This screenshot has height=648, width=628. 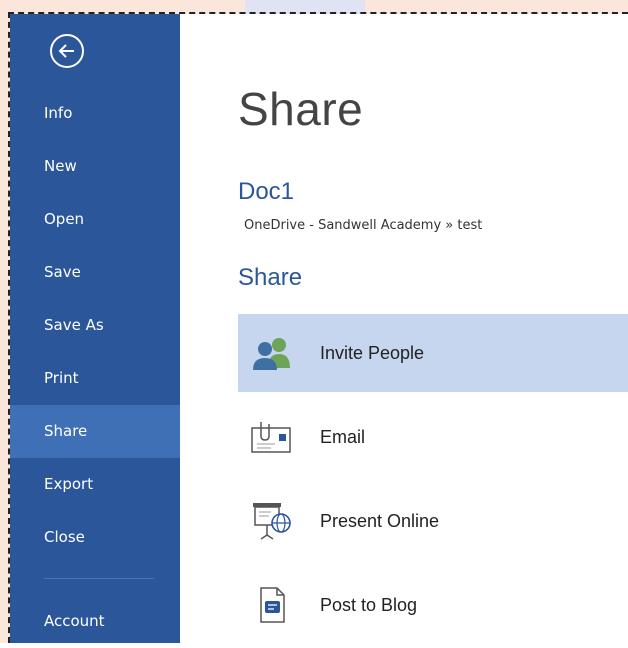 I want to click on share-section-heading: Share, so click(x=270, y=277).